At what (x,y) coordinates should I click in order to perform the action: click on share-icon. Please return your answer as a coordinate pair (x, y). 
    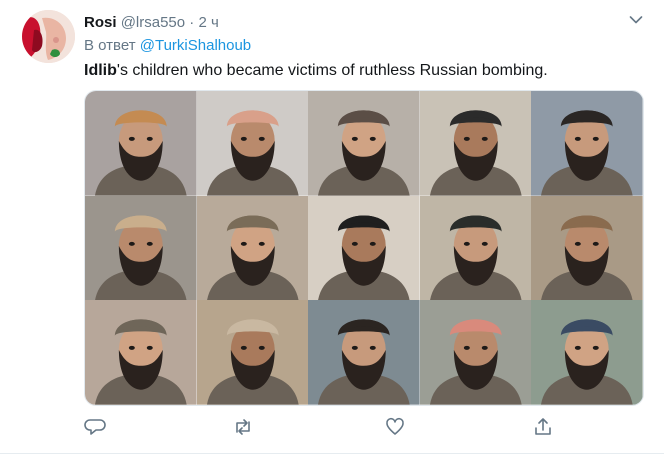
    Looking at the image, I should click on (543, 427).